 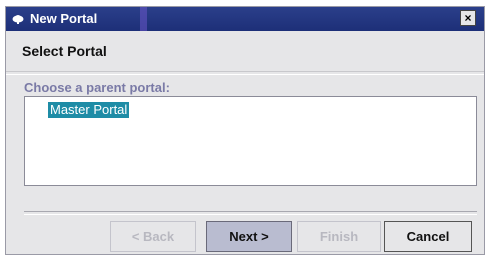 I want to click on page-title: Select Portal, so click(x=64, y=51).